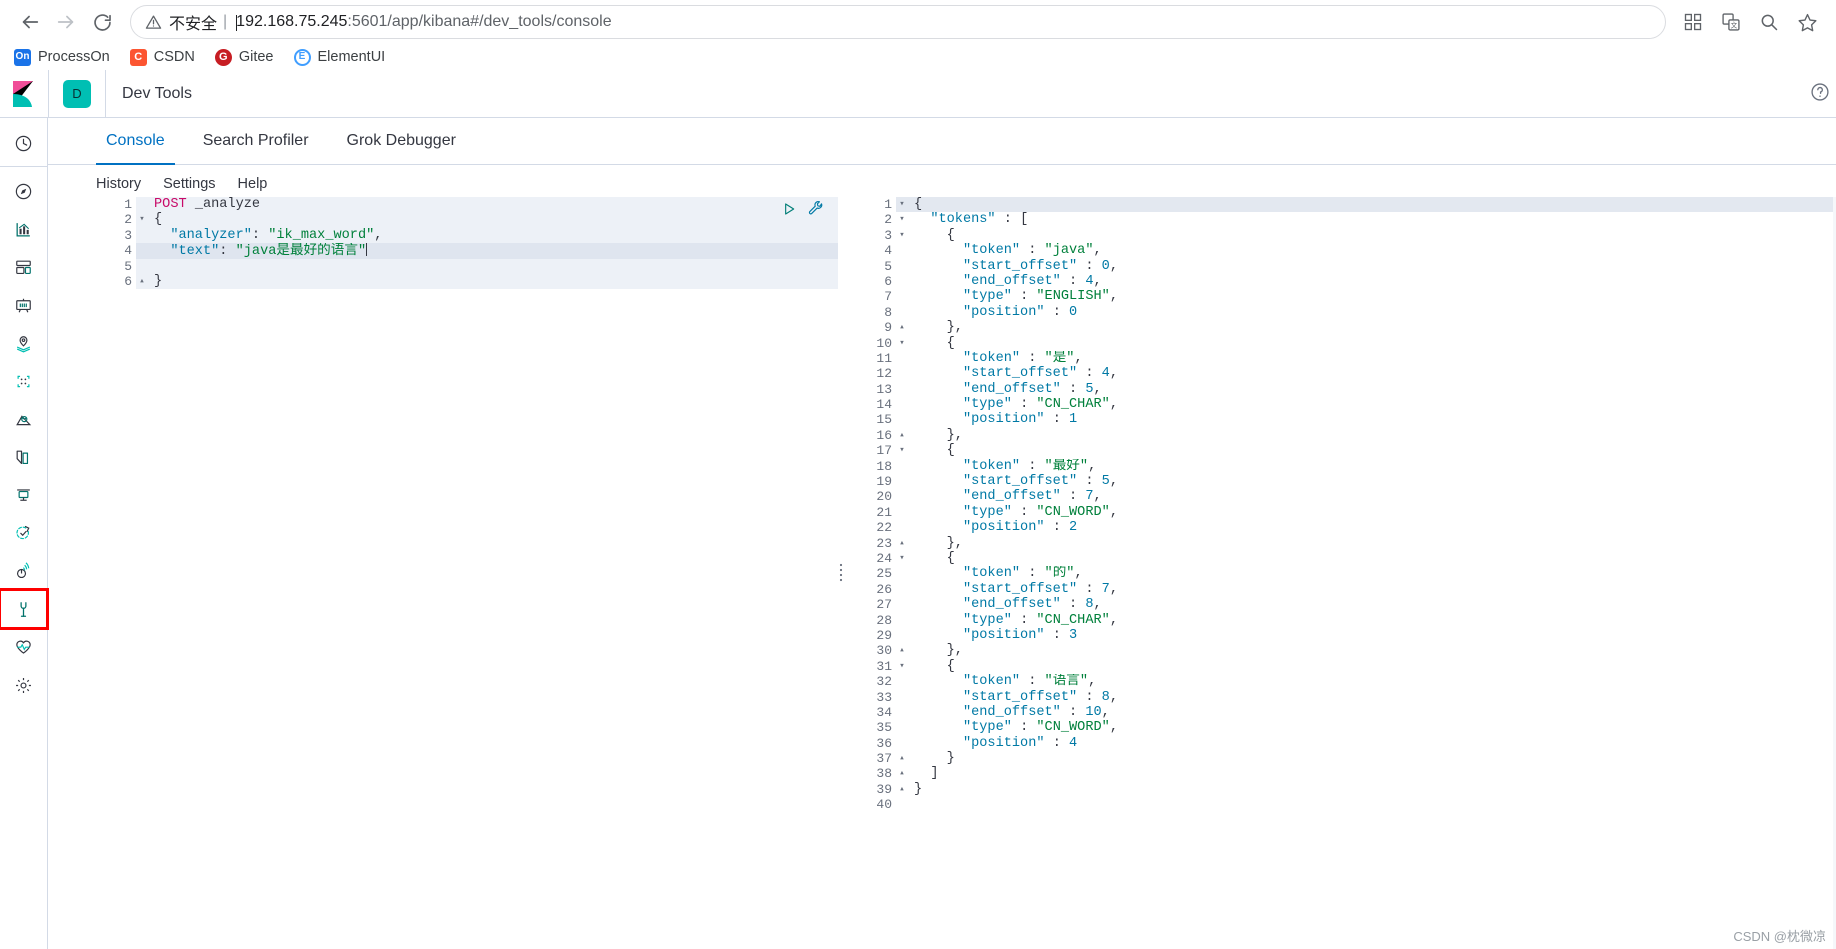  What do you see at coordinates (23, 229) in the screenshot?
I see `sidebar-item-visualize` at bounding box center [23, 229].